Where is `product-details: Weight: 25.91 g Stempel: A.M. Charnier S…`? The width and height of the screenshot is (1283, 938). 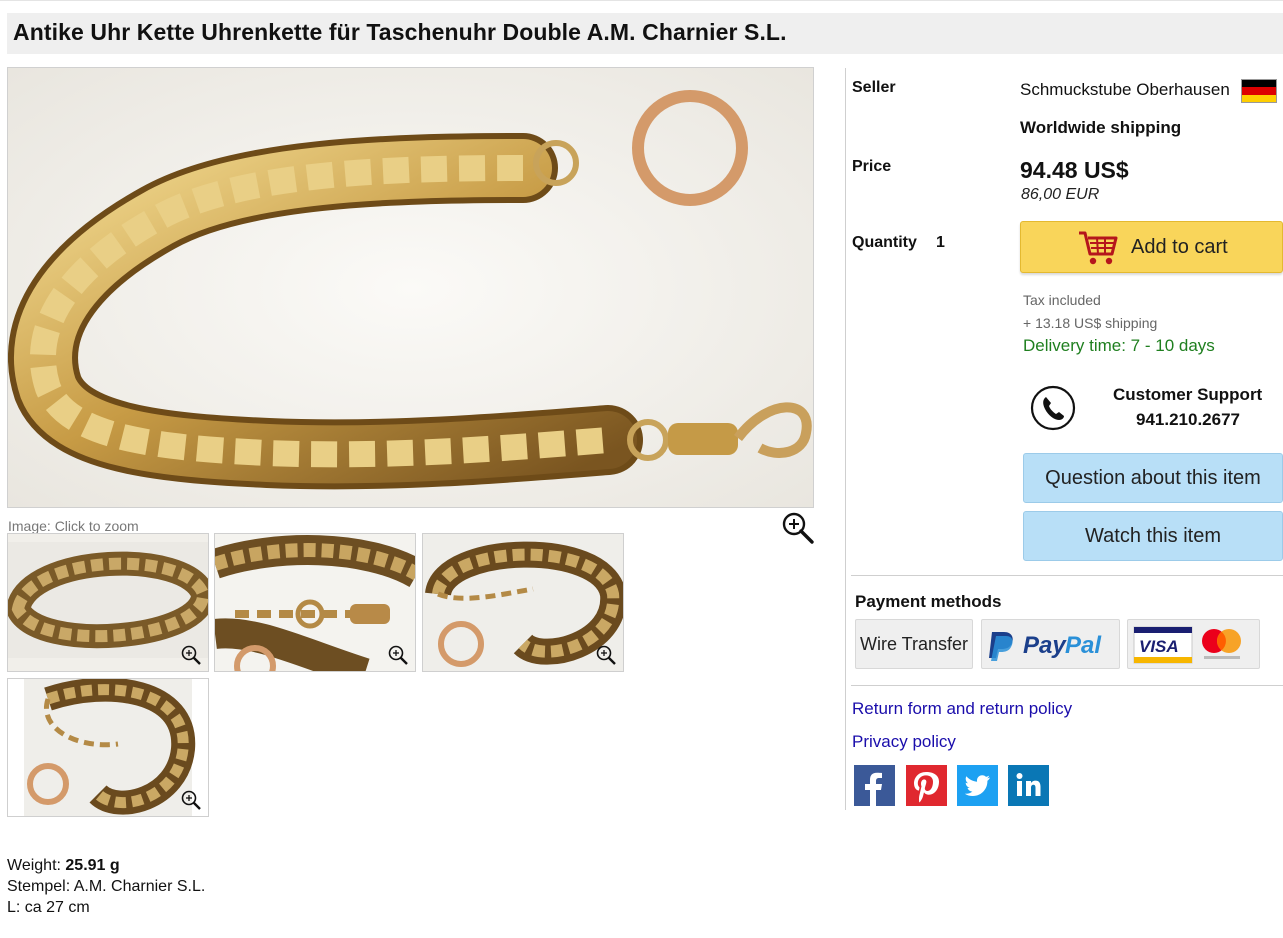
product-details: Weight: 25.91 g Stempel: A.M. Charnier S… is located at coordinates (106, 886).